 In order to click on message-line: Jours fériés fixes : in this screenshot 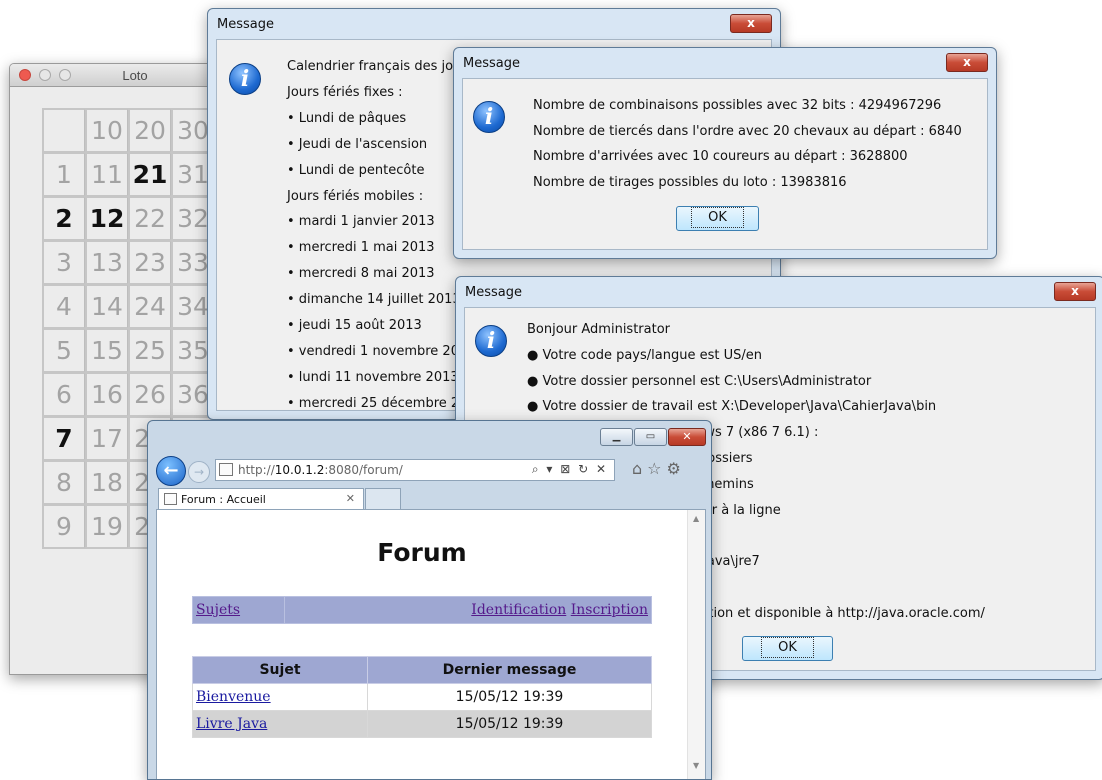, I will do `click(345, 92)`.